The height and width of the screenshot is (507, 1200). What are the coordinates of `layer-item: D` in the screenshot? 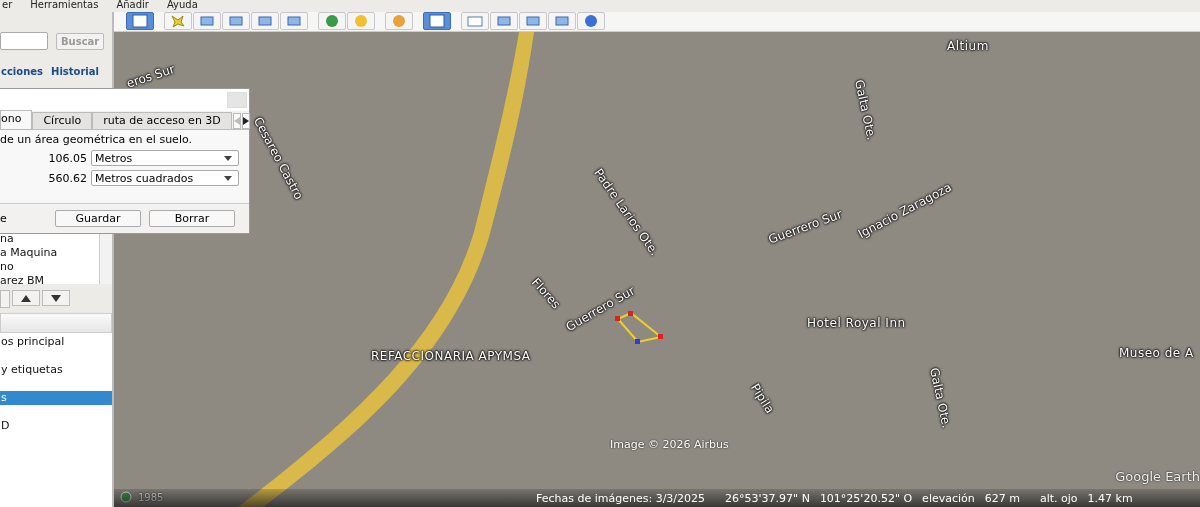 It's located at (56, 426).